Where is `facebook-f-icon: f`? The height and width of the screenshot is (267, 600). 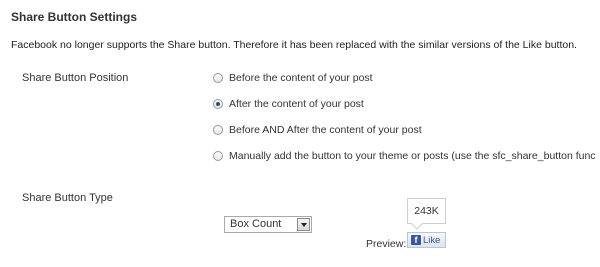 facebook-f-icon: f is located at coordinates (416, 240).